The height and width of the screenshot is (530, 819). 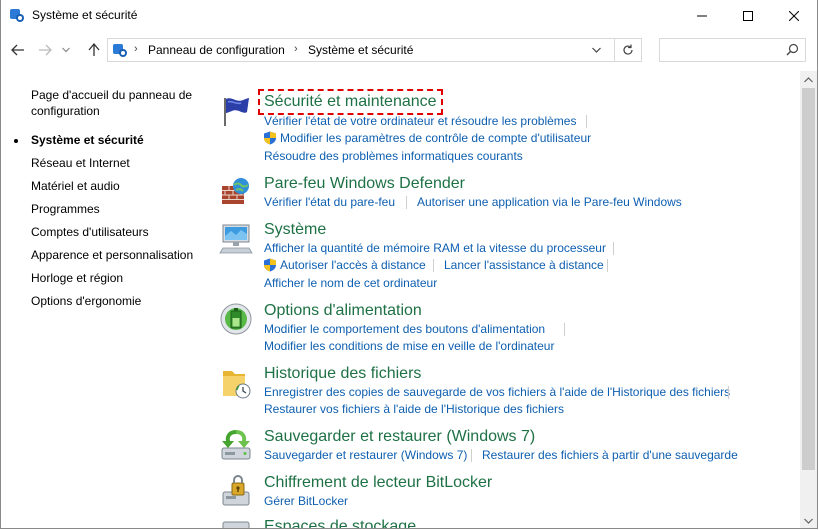 What do you see at coordinates (118, 186) in the screenshot?
I see `nav-hardware-sound: Matériel et audio` at bounding box center [118, 186].